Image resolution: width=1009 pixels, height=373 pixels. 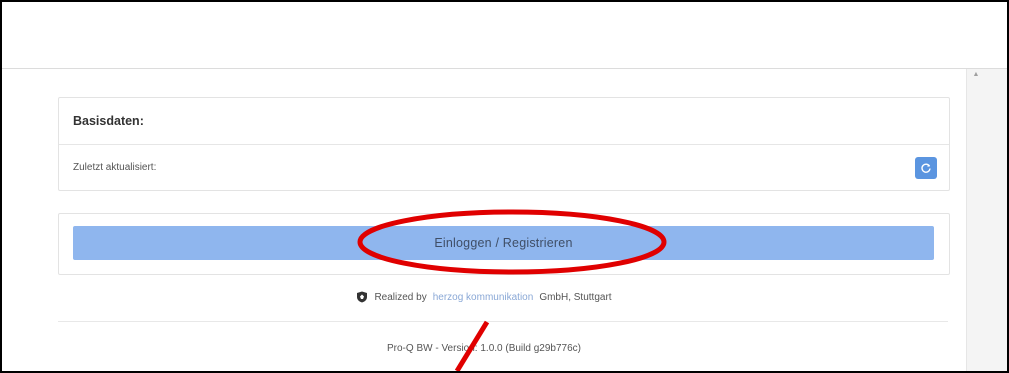 I want to click on agency-link: herzog kommunikation, so click(x=483, y=297).